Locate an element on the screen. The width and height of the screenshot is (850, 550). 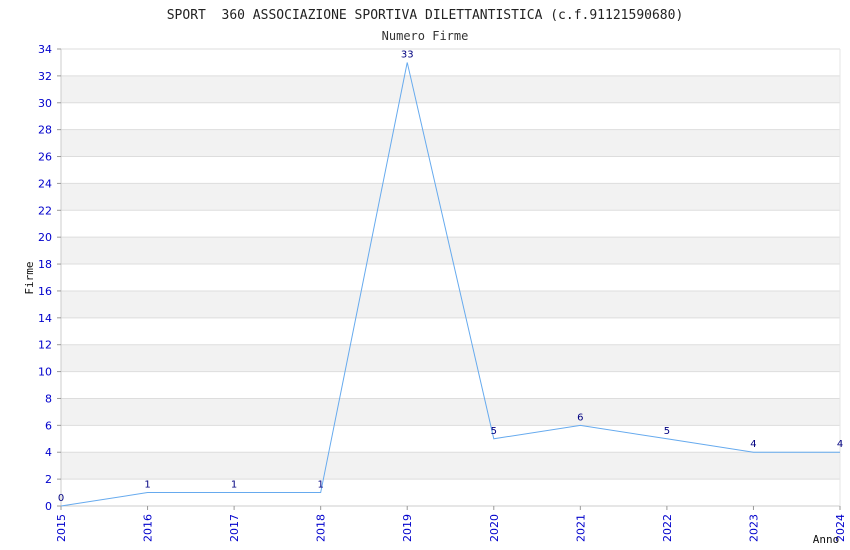
x-tick-label: 2018 is located at coordinates (321, 528).